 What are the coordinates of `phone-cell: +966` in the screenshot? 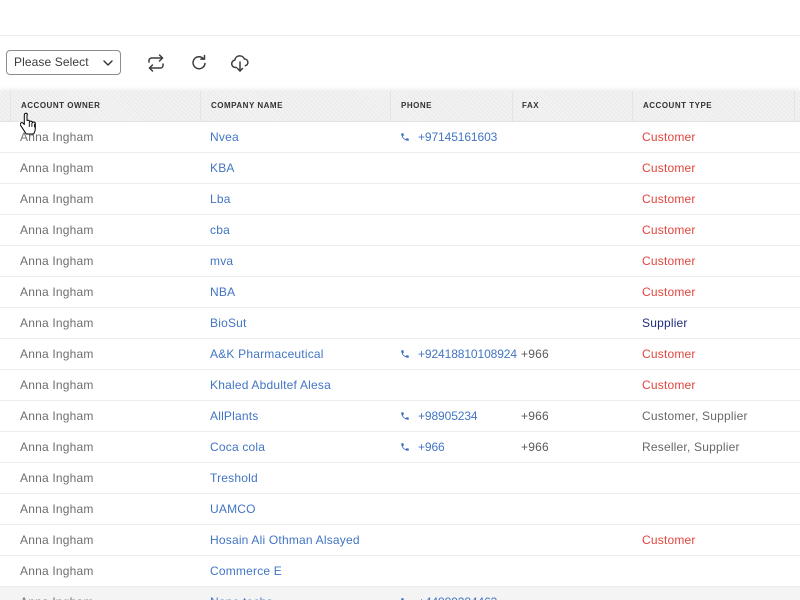 It's located at (451, 447).